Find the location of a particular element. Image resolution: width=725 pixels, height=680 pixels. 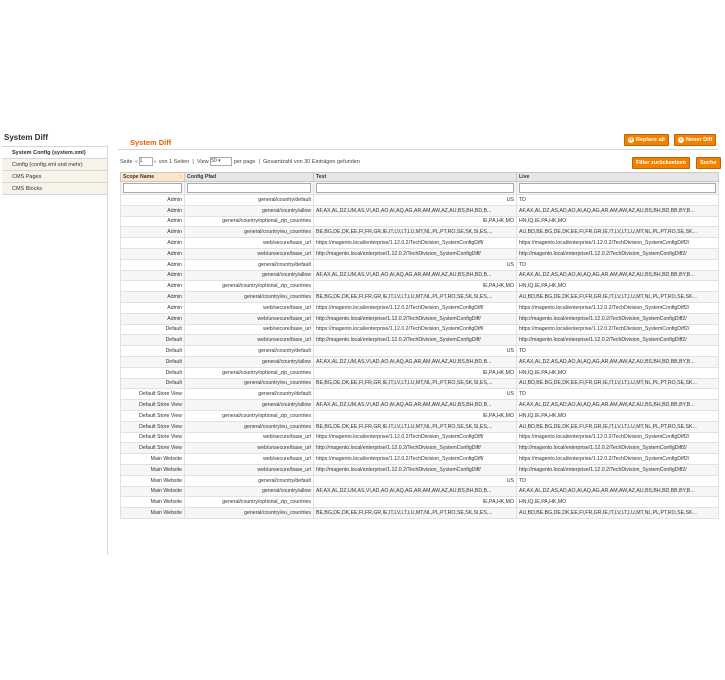

view-select: 50 ▾ is located at coordinates (221, 162).